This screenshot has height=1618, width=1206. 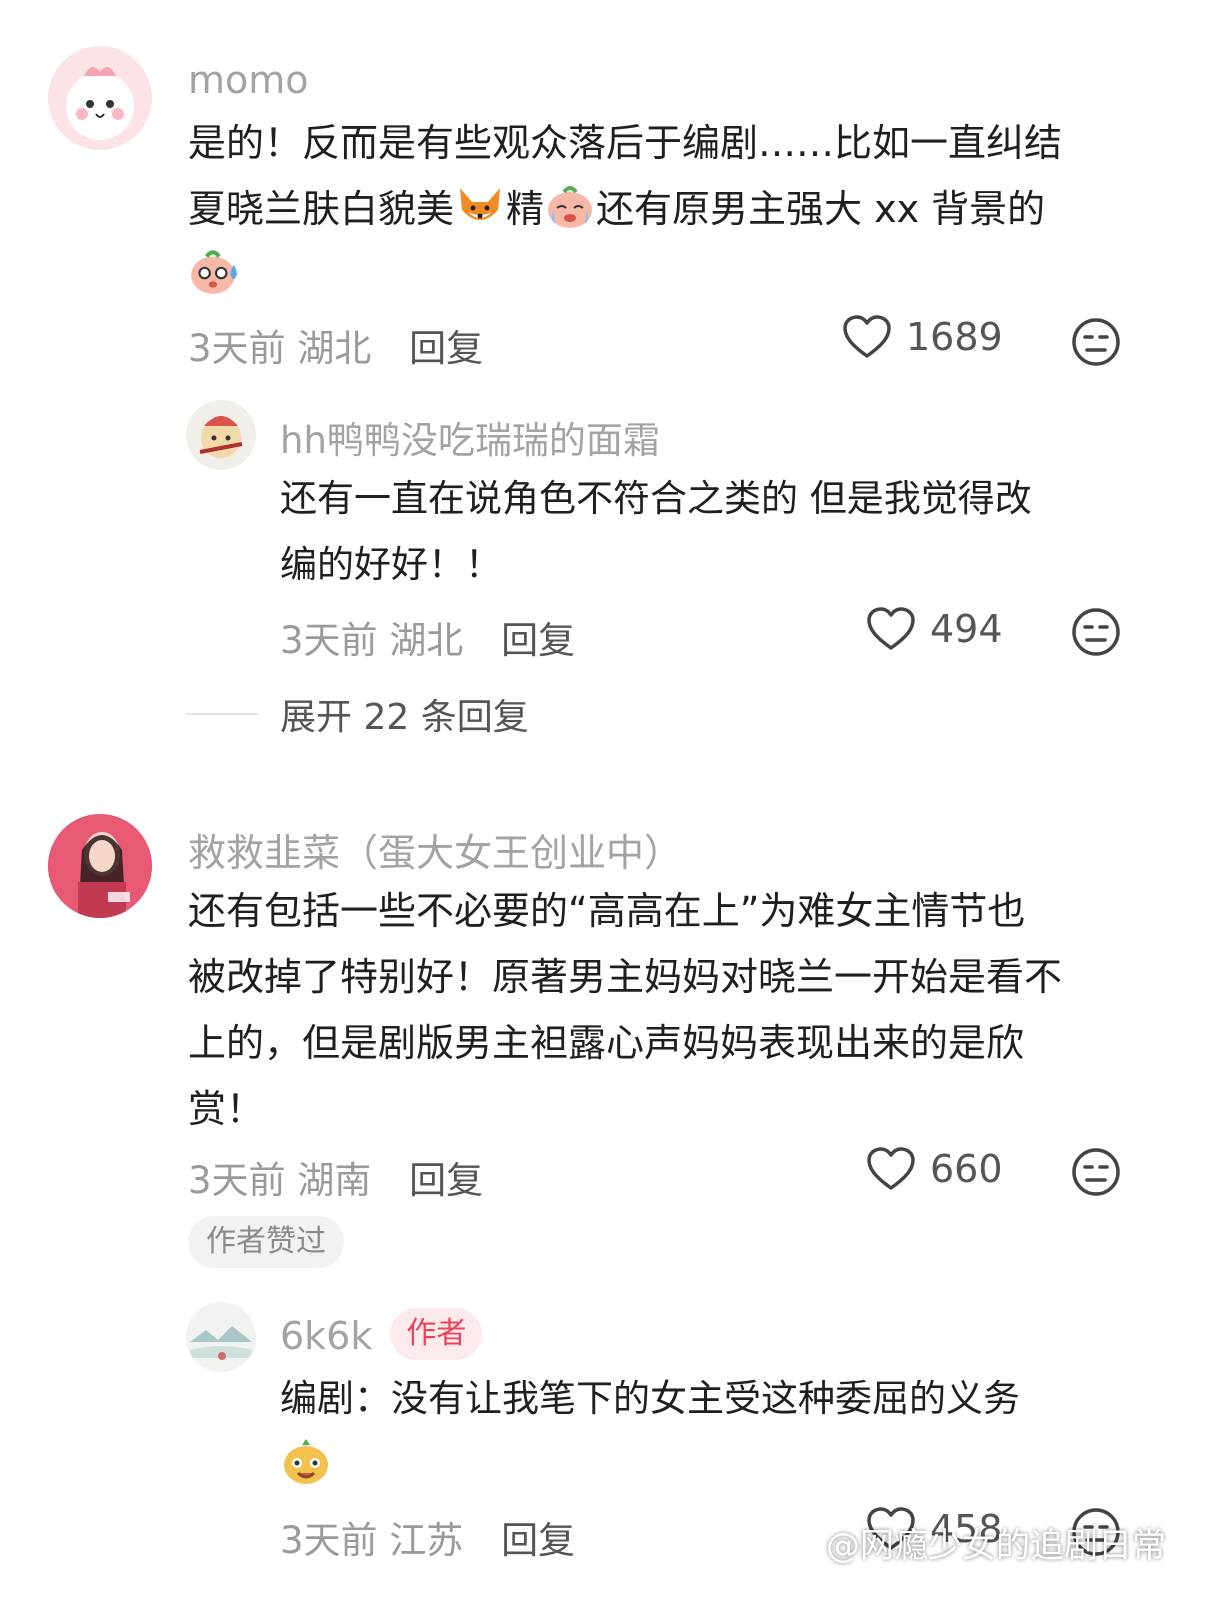 What do you see at coordinates (404, 717) in the screenshot?
I see `expand-replies-label: 展开 22 条回复` at bounding box center [404, 717].